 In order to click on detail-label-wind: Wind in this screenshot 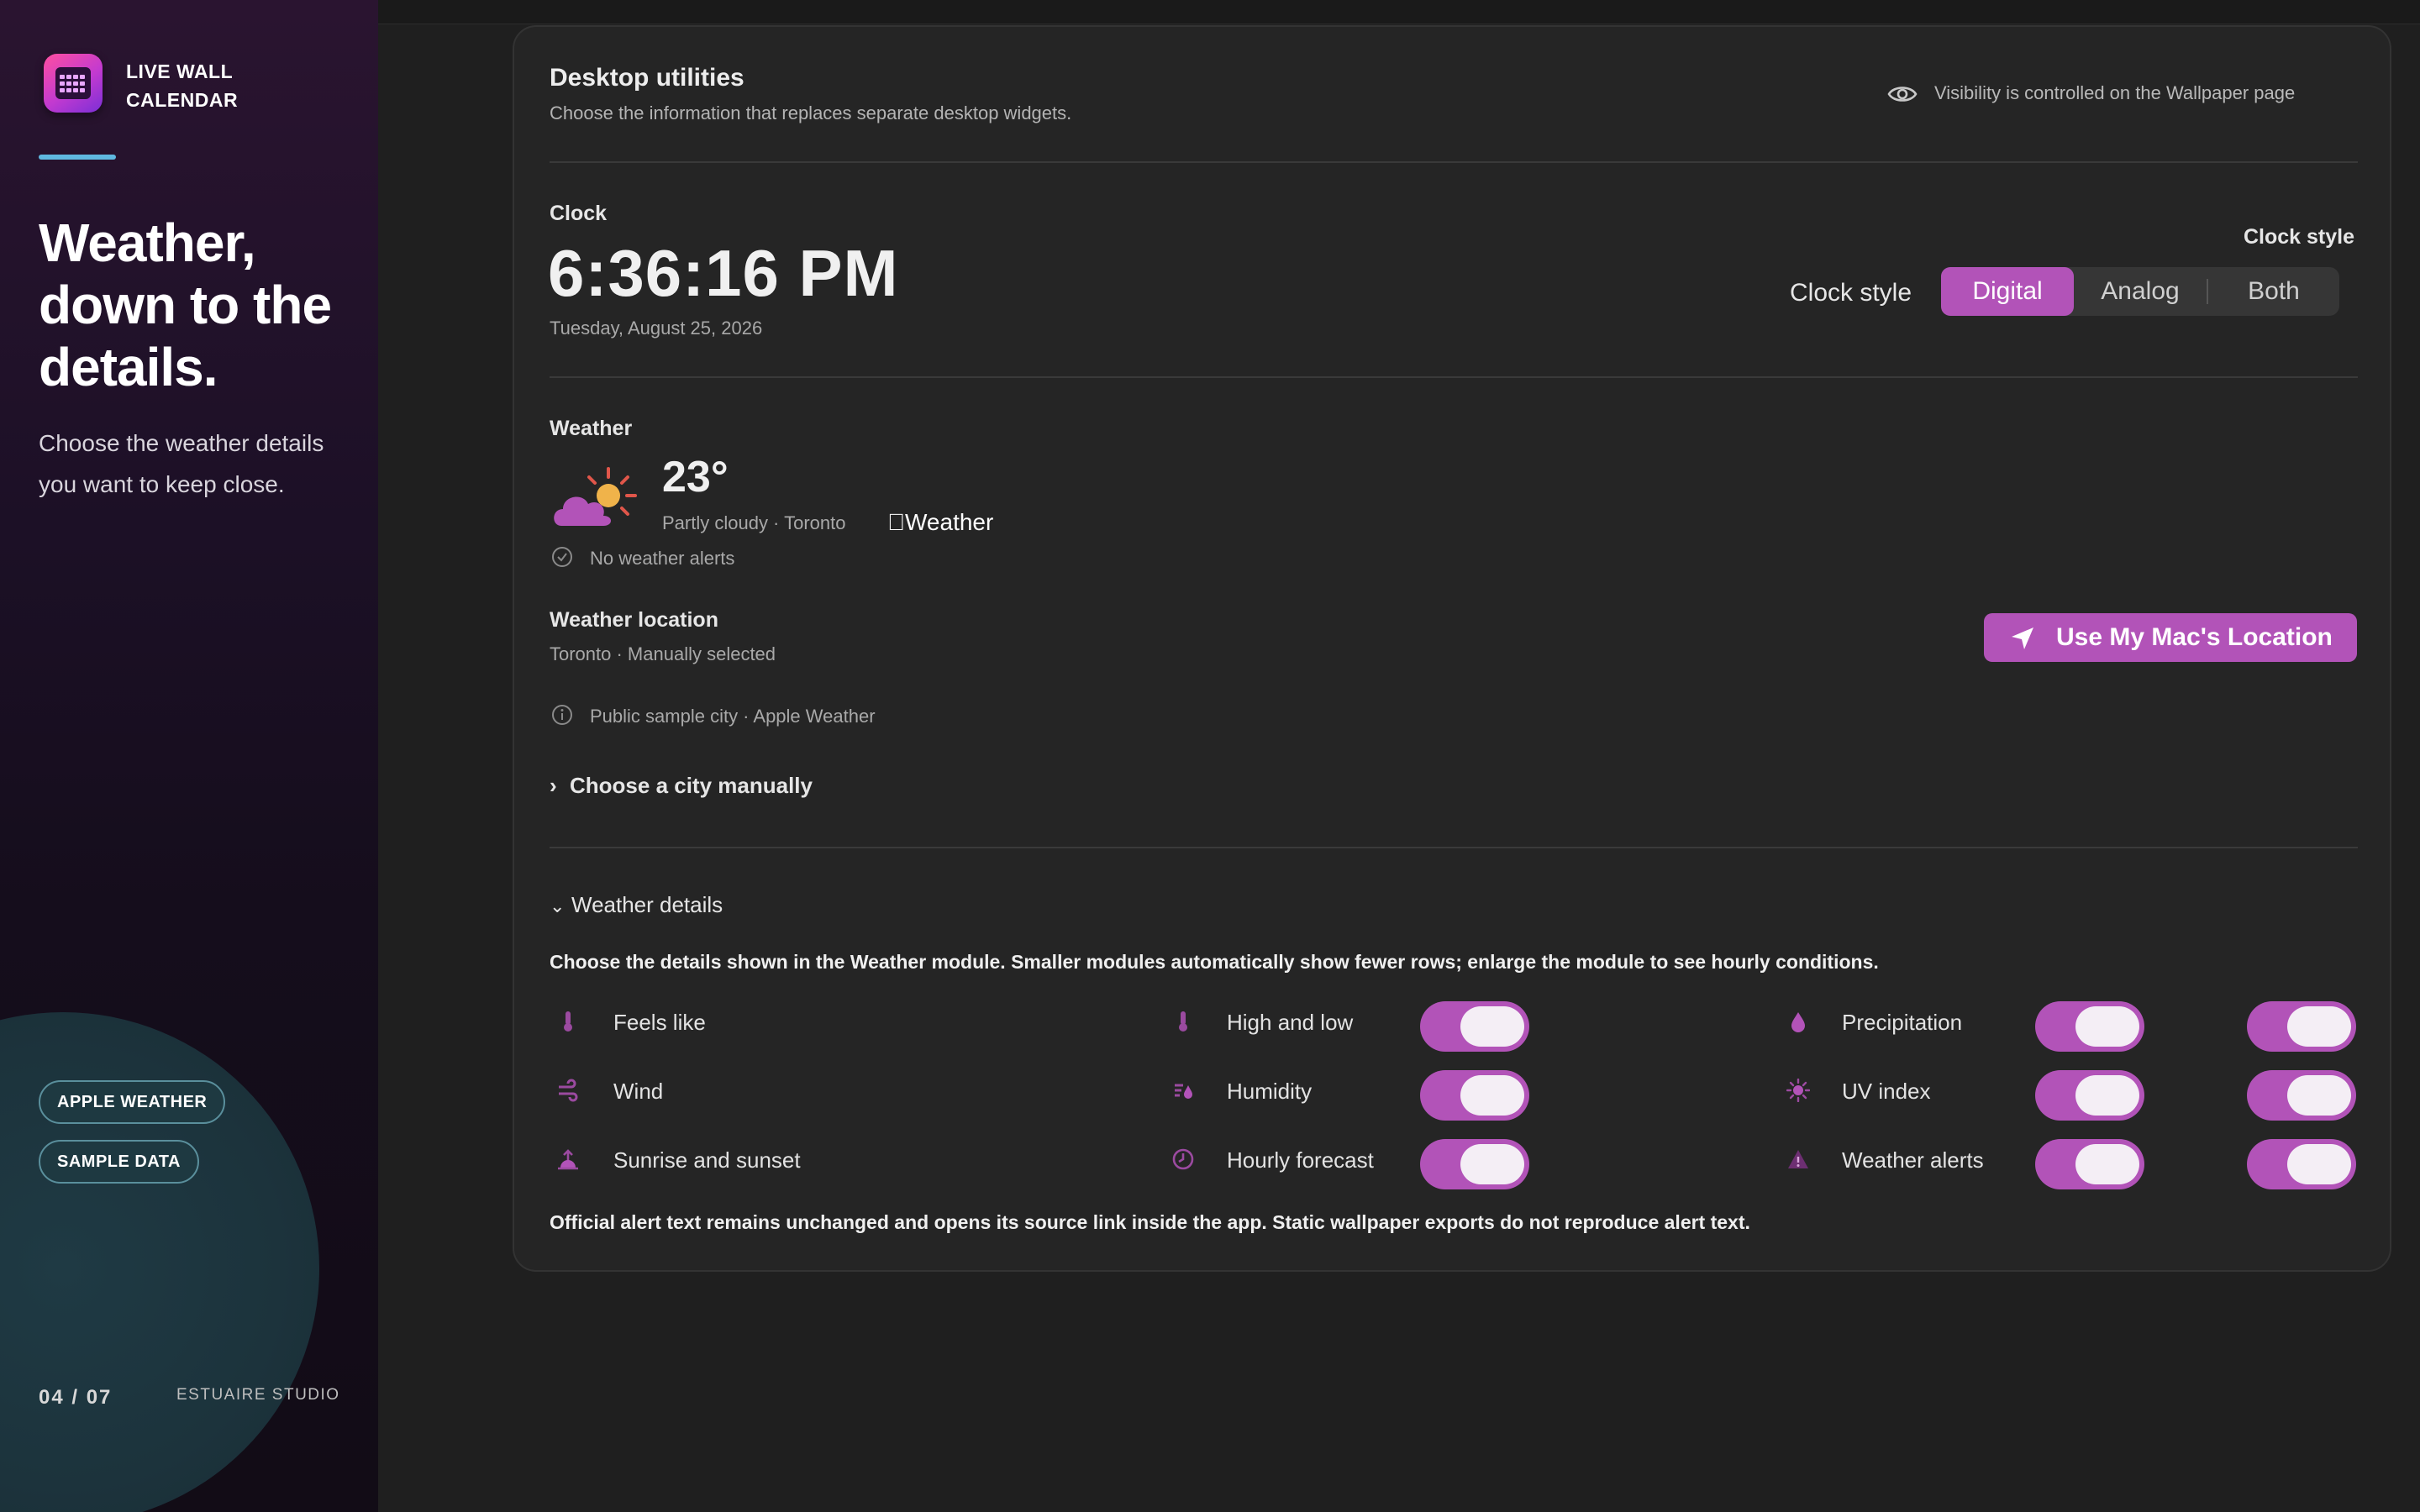, I will do `click(638, 1091)`.